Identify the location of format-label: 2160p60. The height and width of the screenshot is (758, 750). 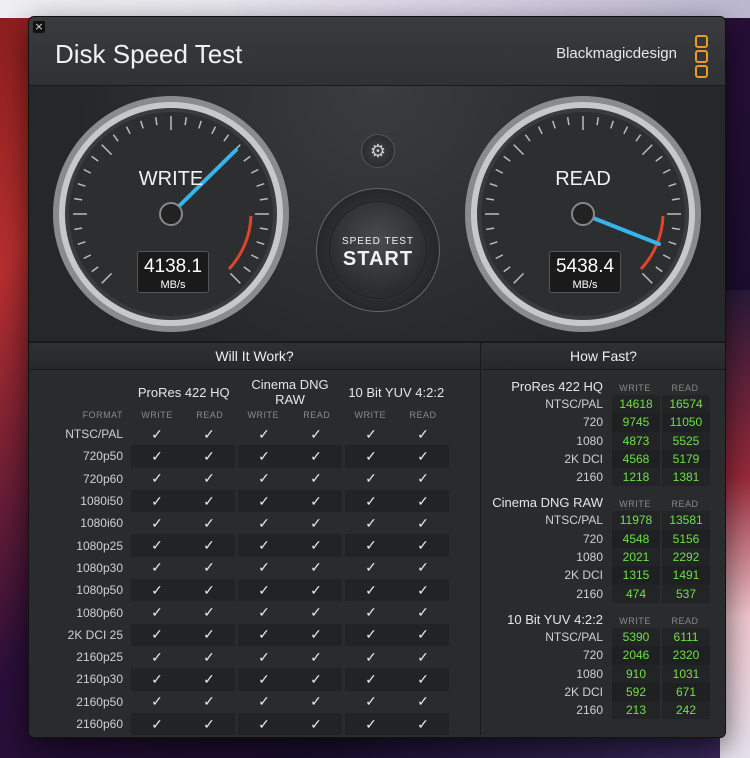
(99, 724).